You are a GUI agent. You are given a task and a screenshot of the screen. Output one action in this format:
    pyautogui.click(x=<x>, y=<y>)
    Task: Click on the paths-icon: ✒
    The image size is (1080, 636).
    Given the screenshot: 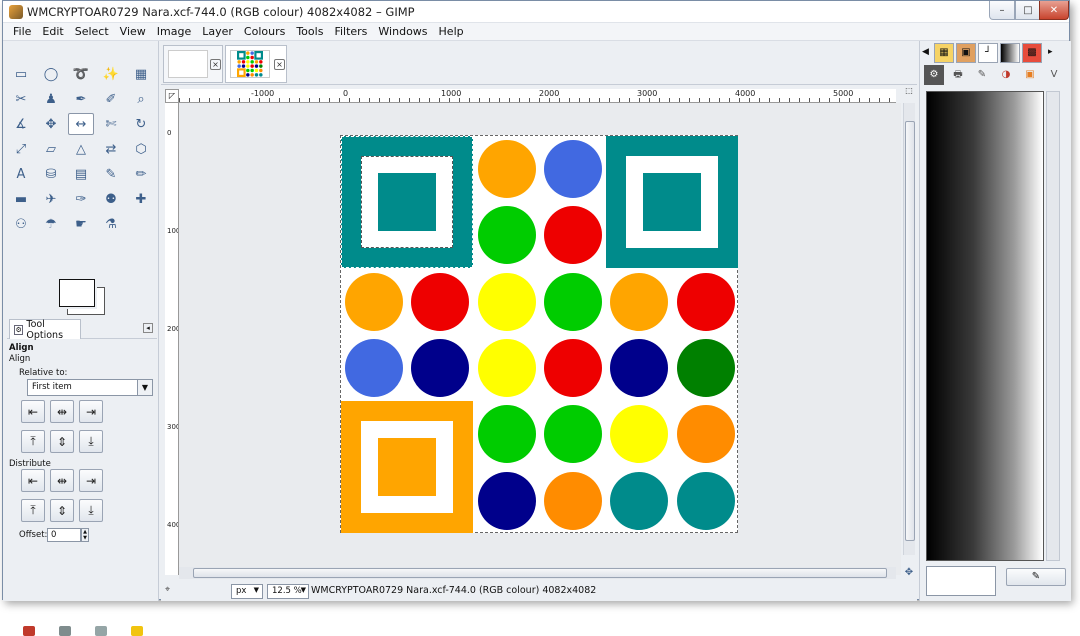 What is the action you would take?
    pyautogui.click(x=81, y=99)
    